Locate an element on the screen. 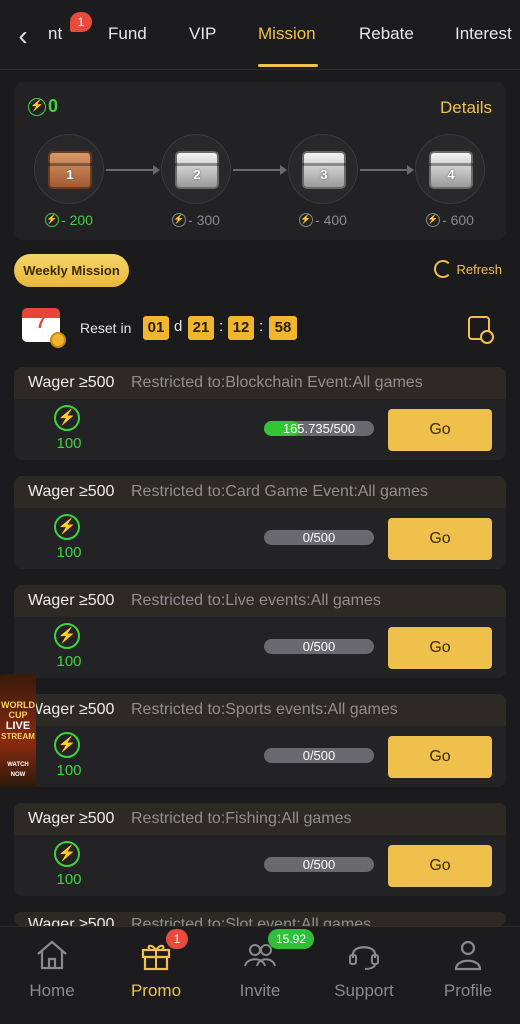 The width and height of the screenshot is (520, 1024). refresh-icon is located at coordinates (443, 269).